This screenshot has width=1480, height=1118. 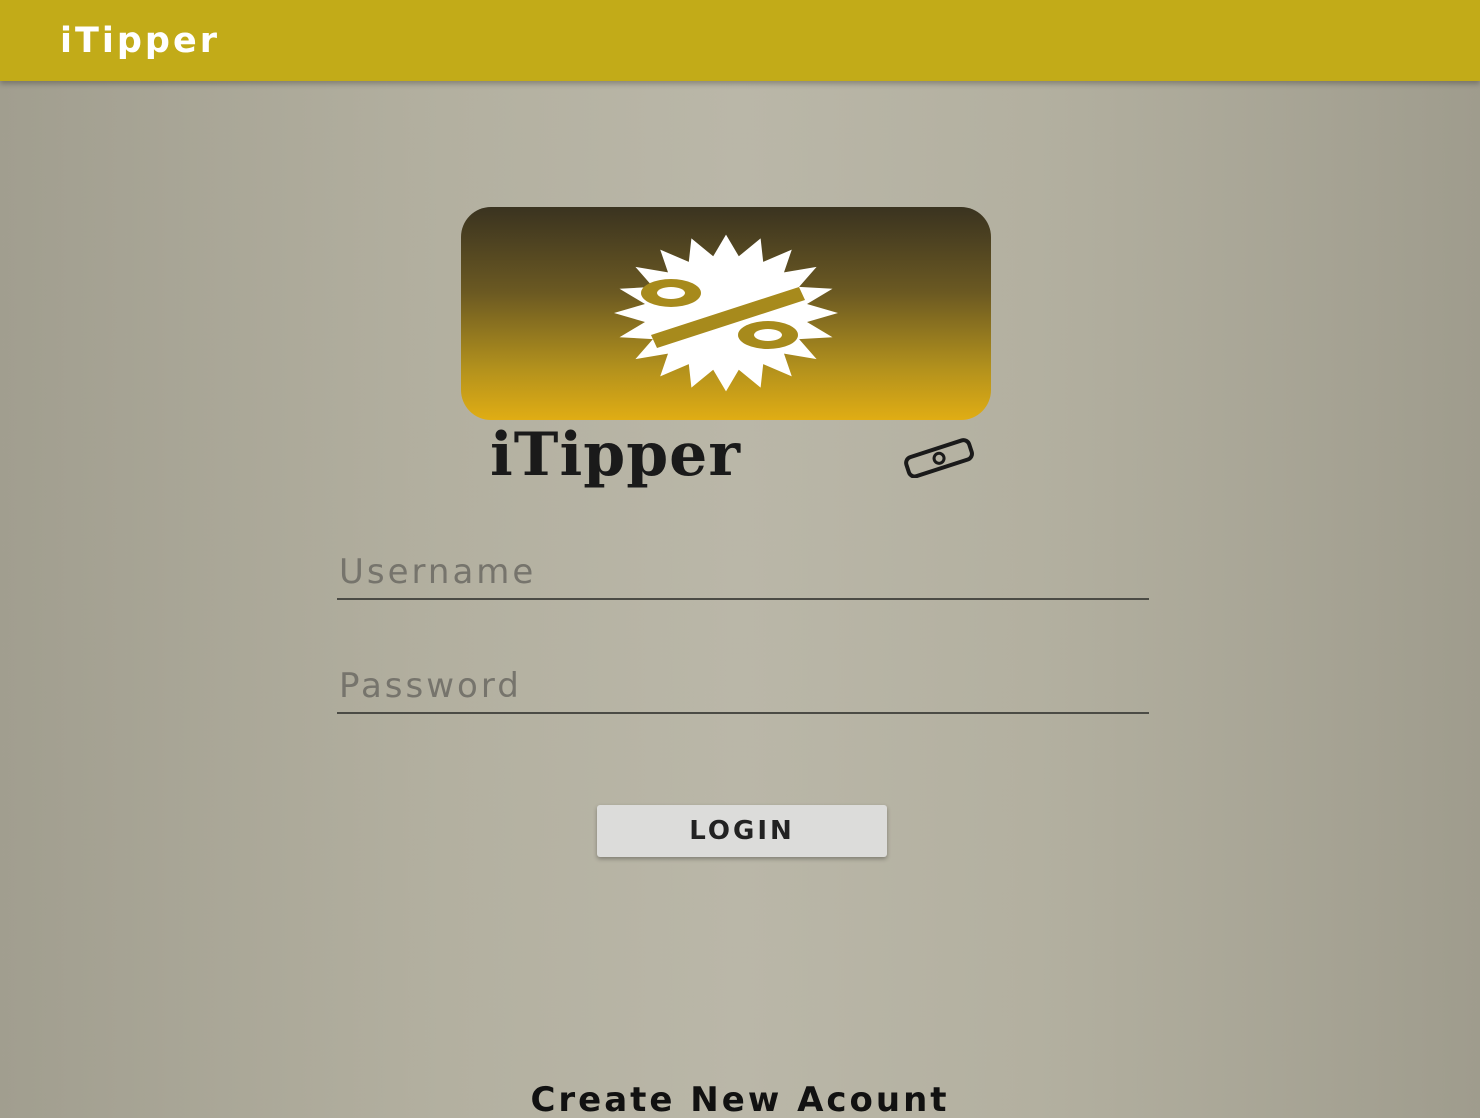 What do you see at coordinates (742, 831) in the screenshot?
I see `login-button: LOGIN` at bounding box center [742, 831].